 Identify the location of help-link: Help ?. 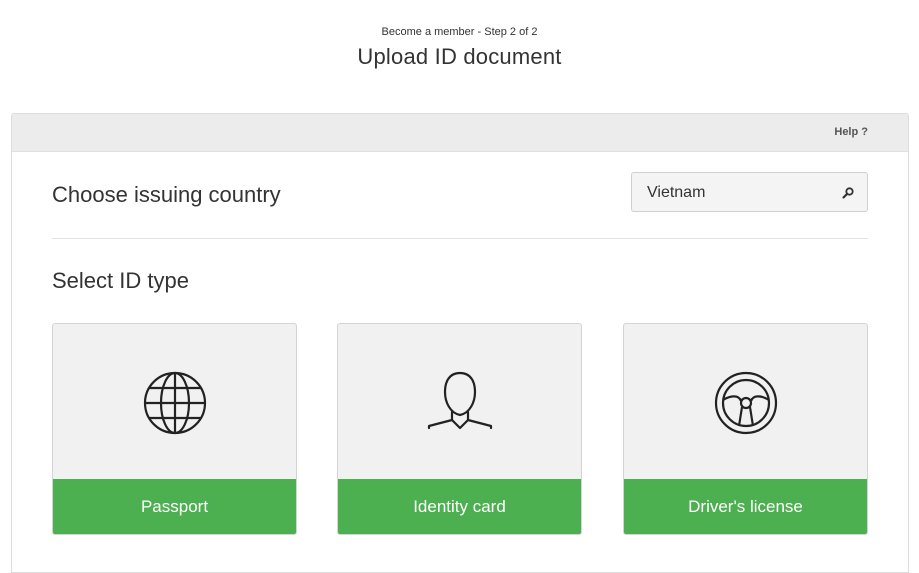
(851, 132).